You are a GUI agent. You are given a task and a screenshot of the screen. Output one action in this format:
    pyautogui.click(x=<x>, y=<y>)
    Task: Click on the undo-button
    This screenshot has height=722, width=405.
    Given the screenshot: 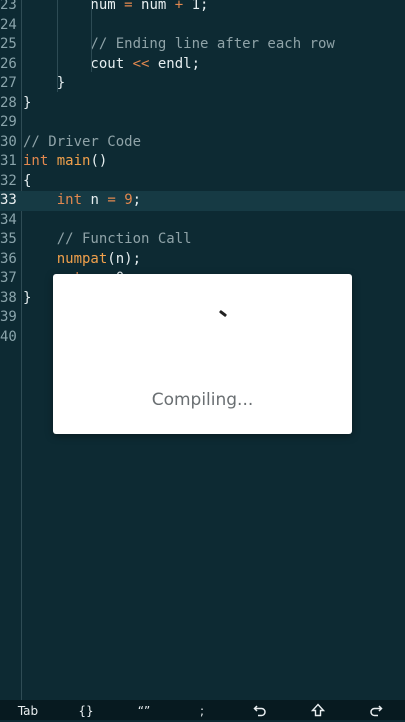 What is the action you would take?
    pyautogui.click(x=260, y=710)
    